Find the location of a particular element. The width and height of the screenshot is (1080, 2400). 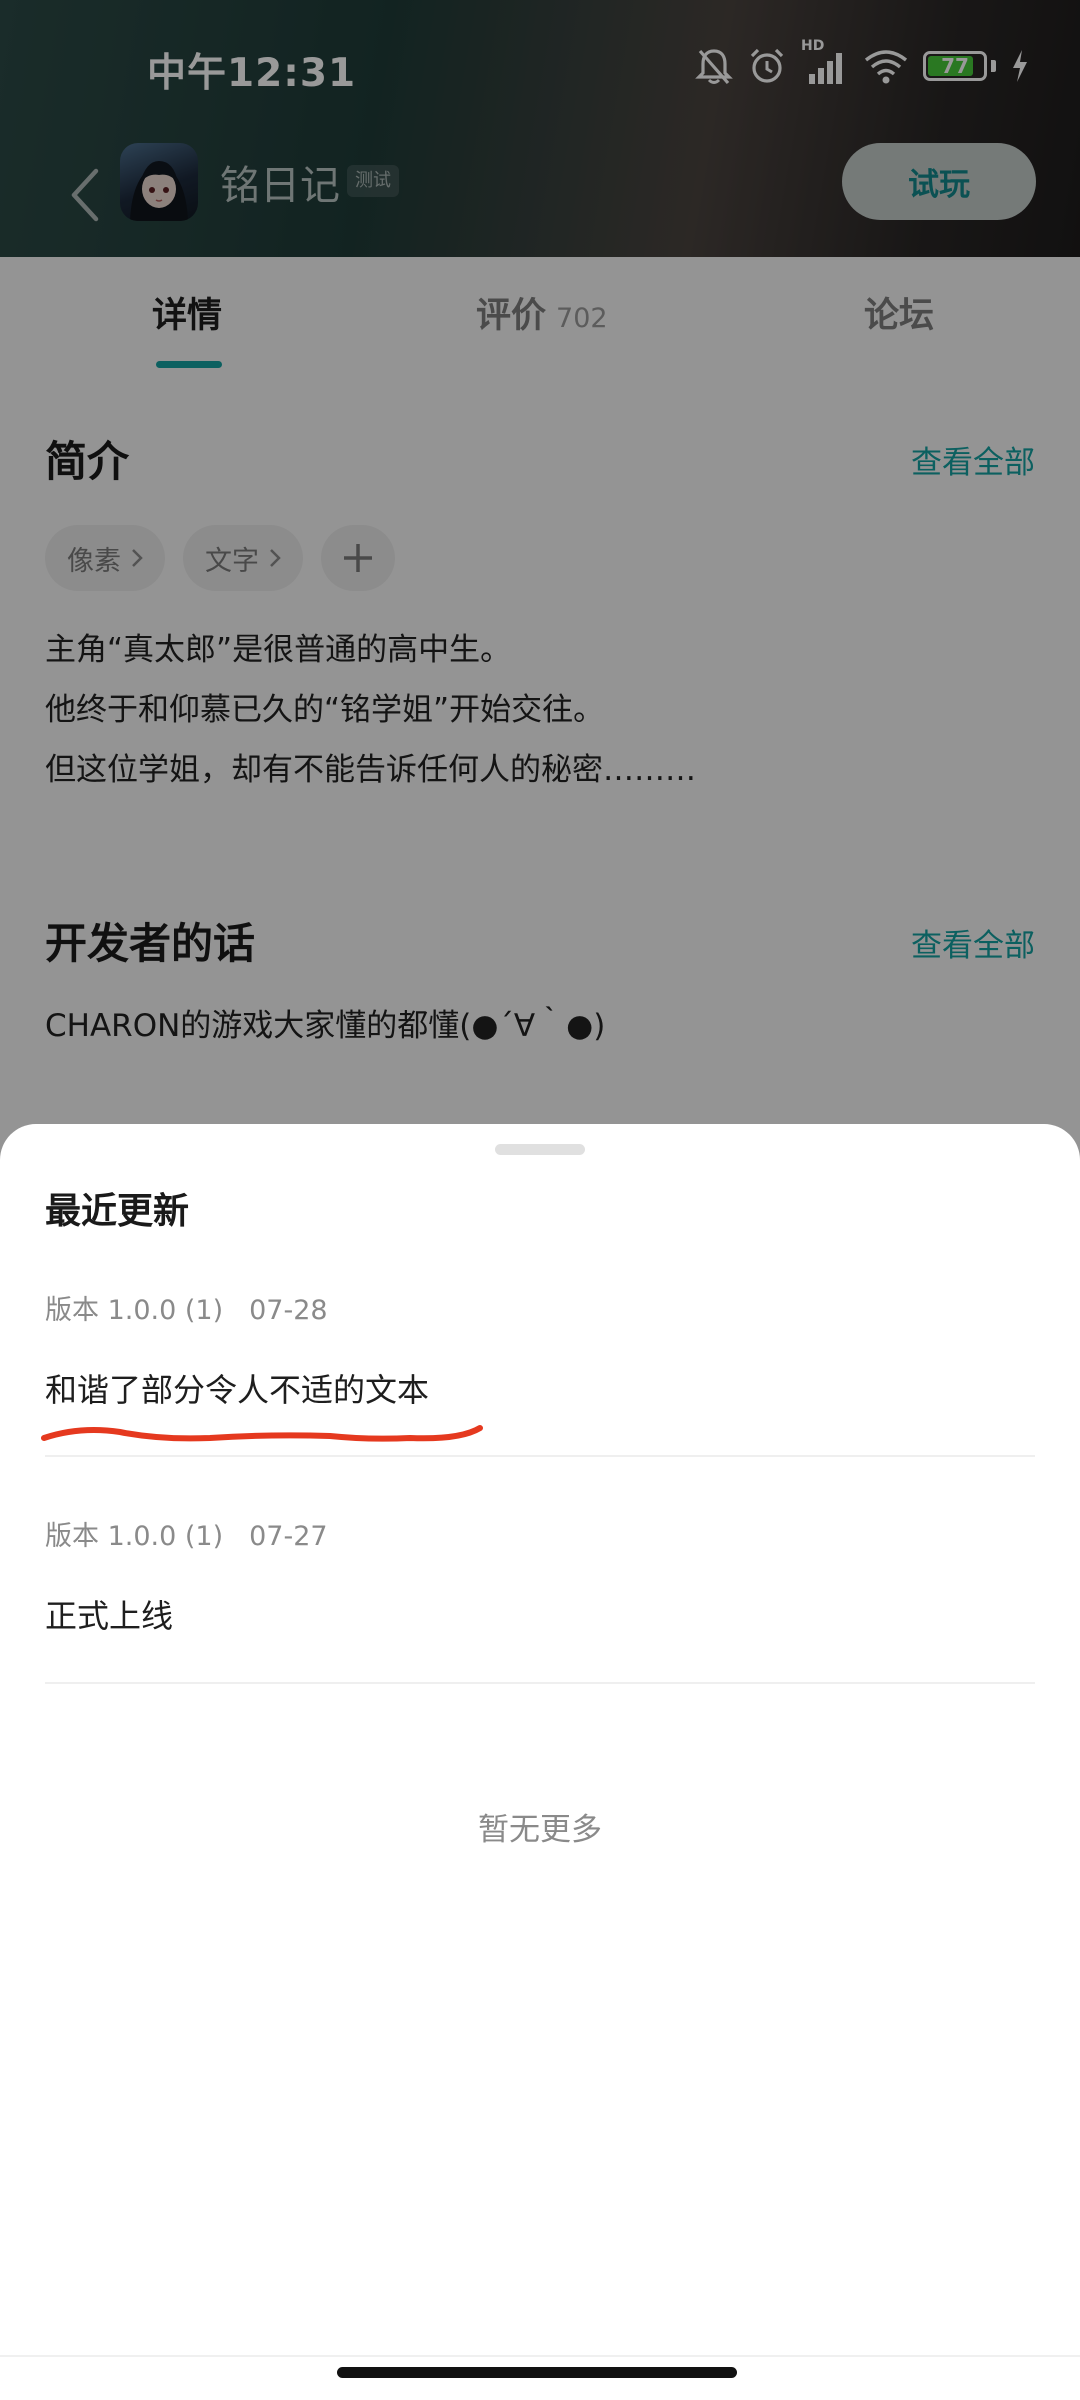

sheet-title: 最近更新 is located at coordinates (117, 1211).